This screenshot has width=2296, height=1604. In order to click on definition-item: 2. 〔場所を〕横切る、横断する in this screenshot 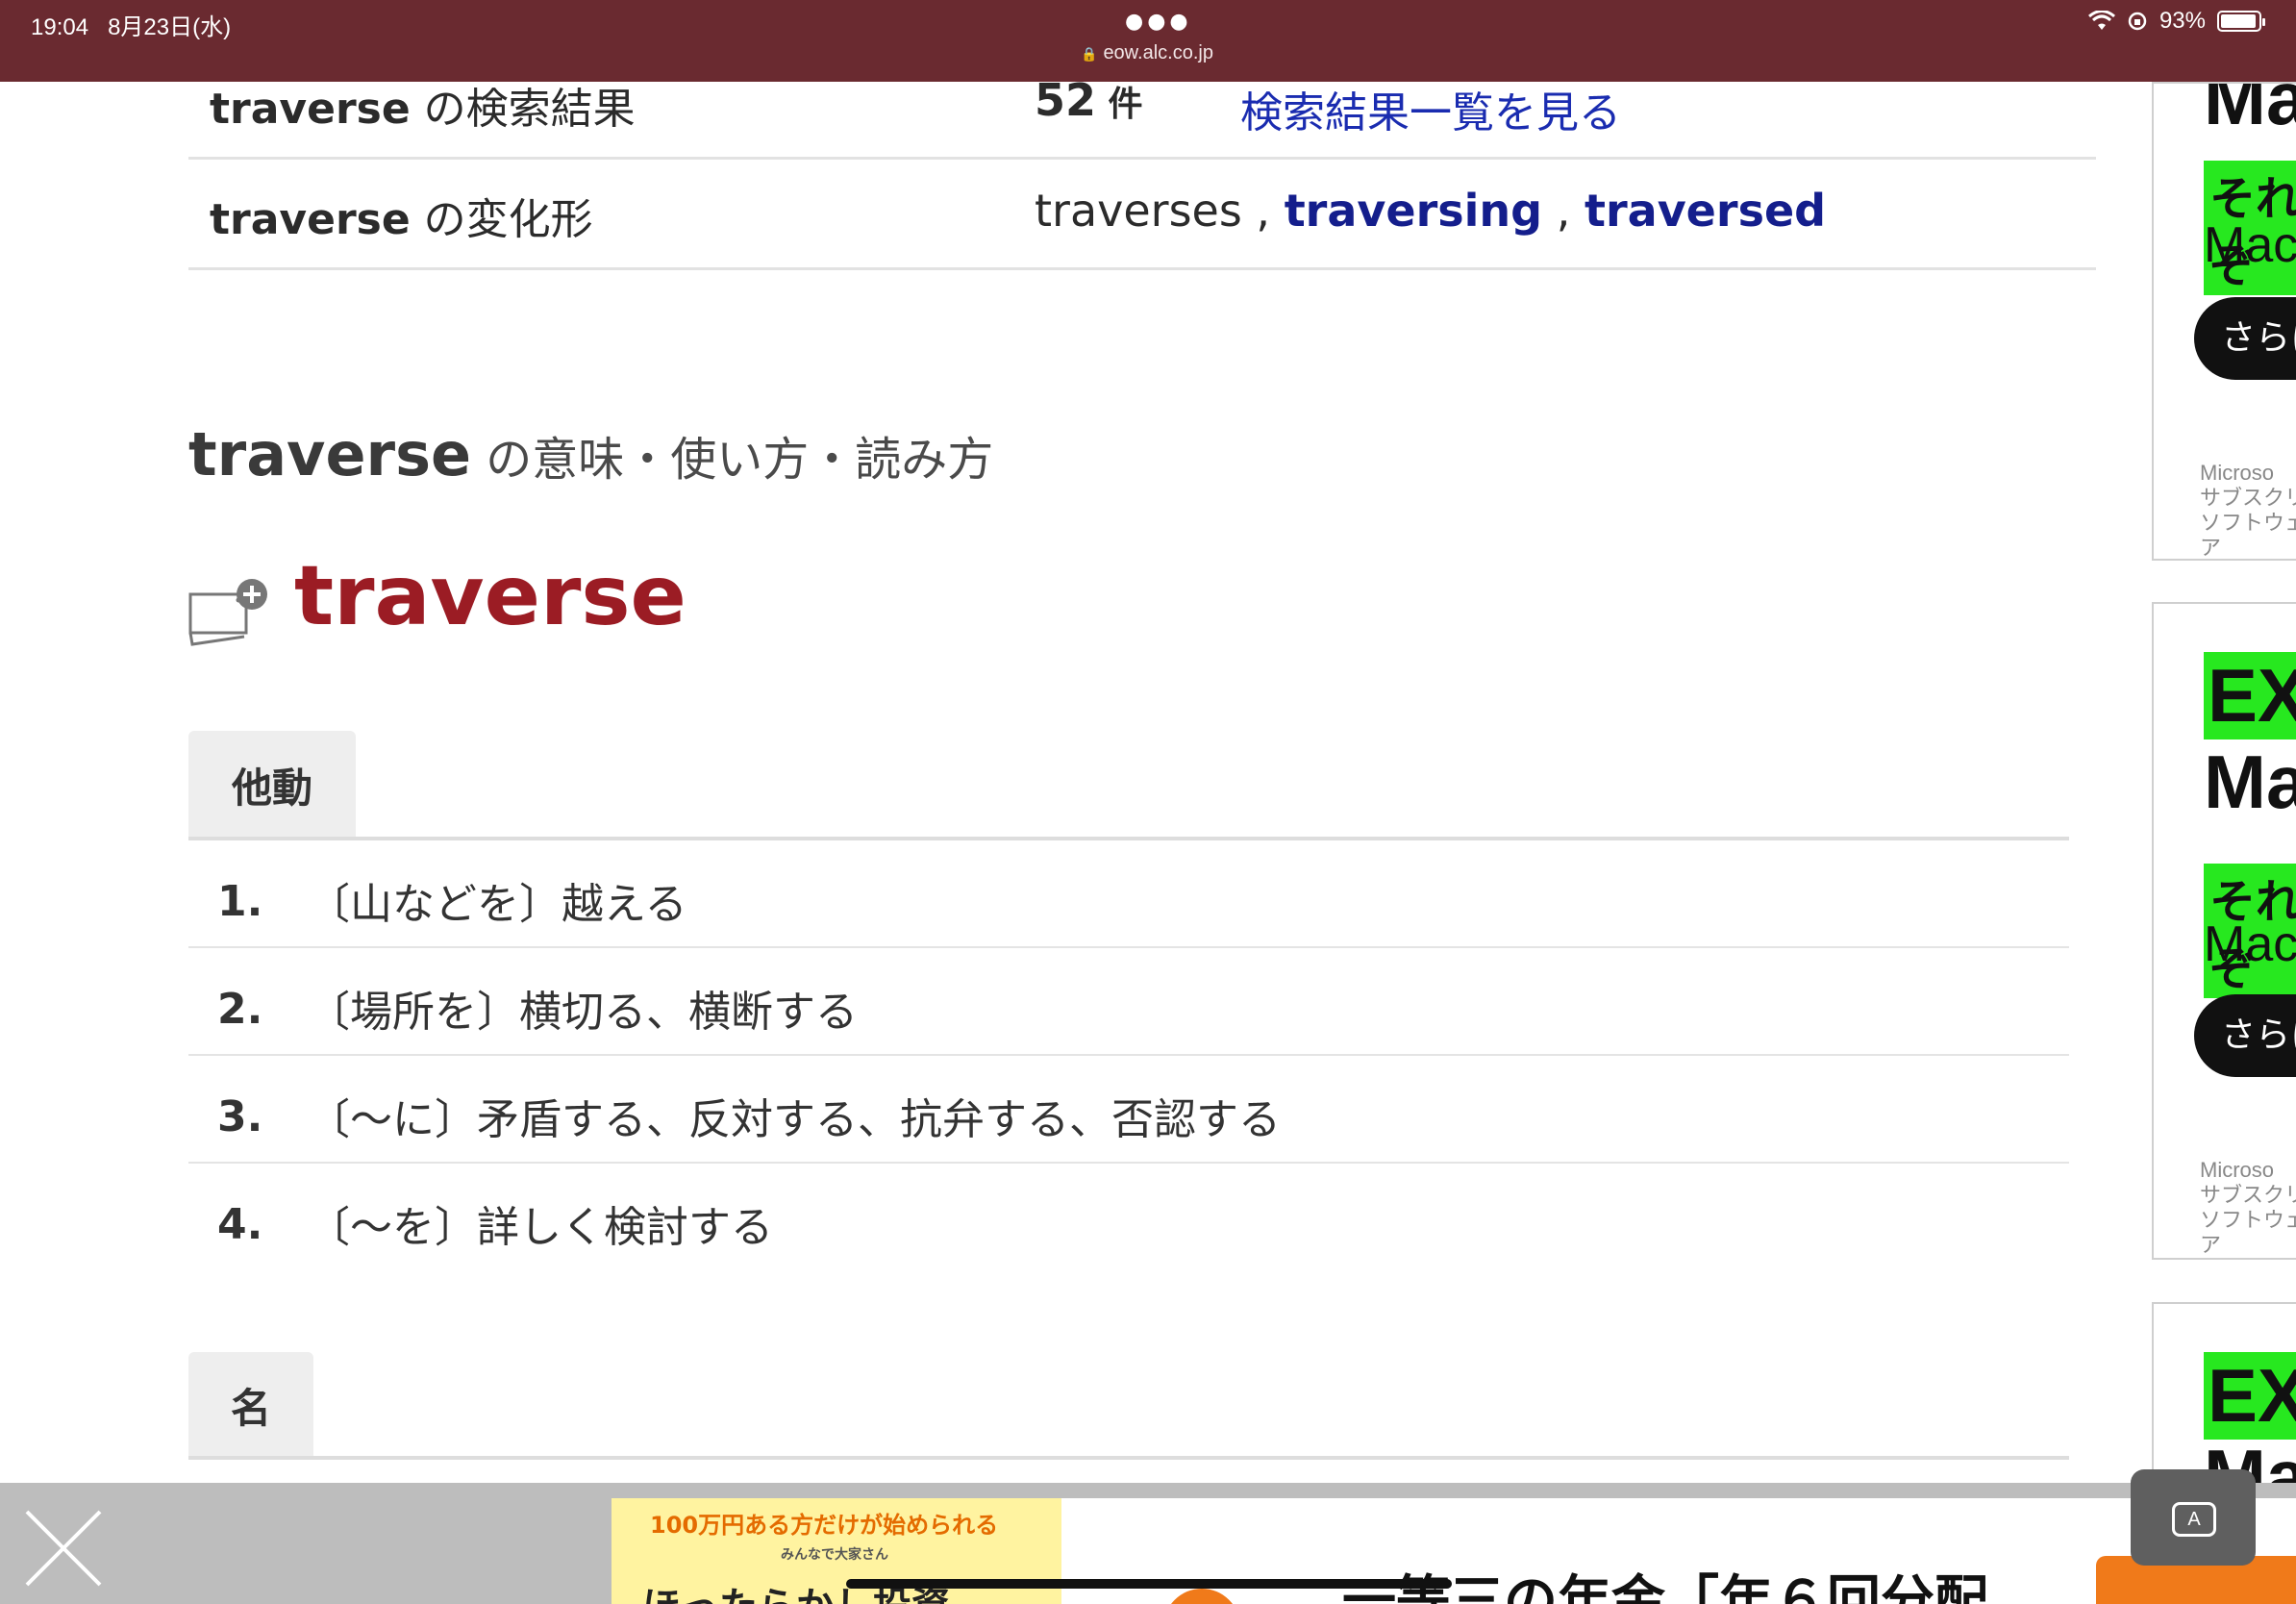, I will do `click(1128, 1002)`.